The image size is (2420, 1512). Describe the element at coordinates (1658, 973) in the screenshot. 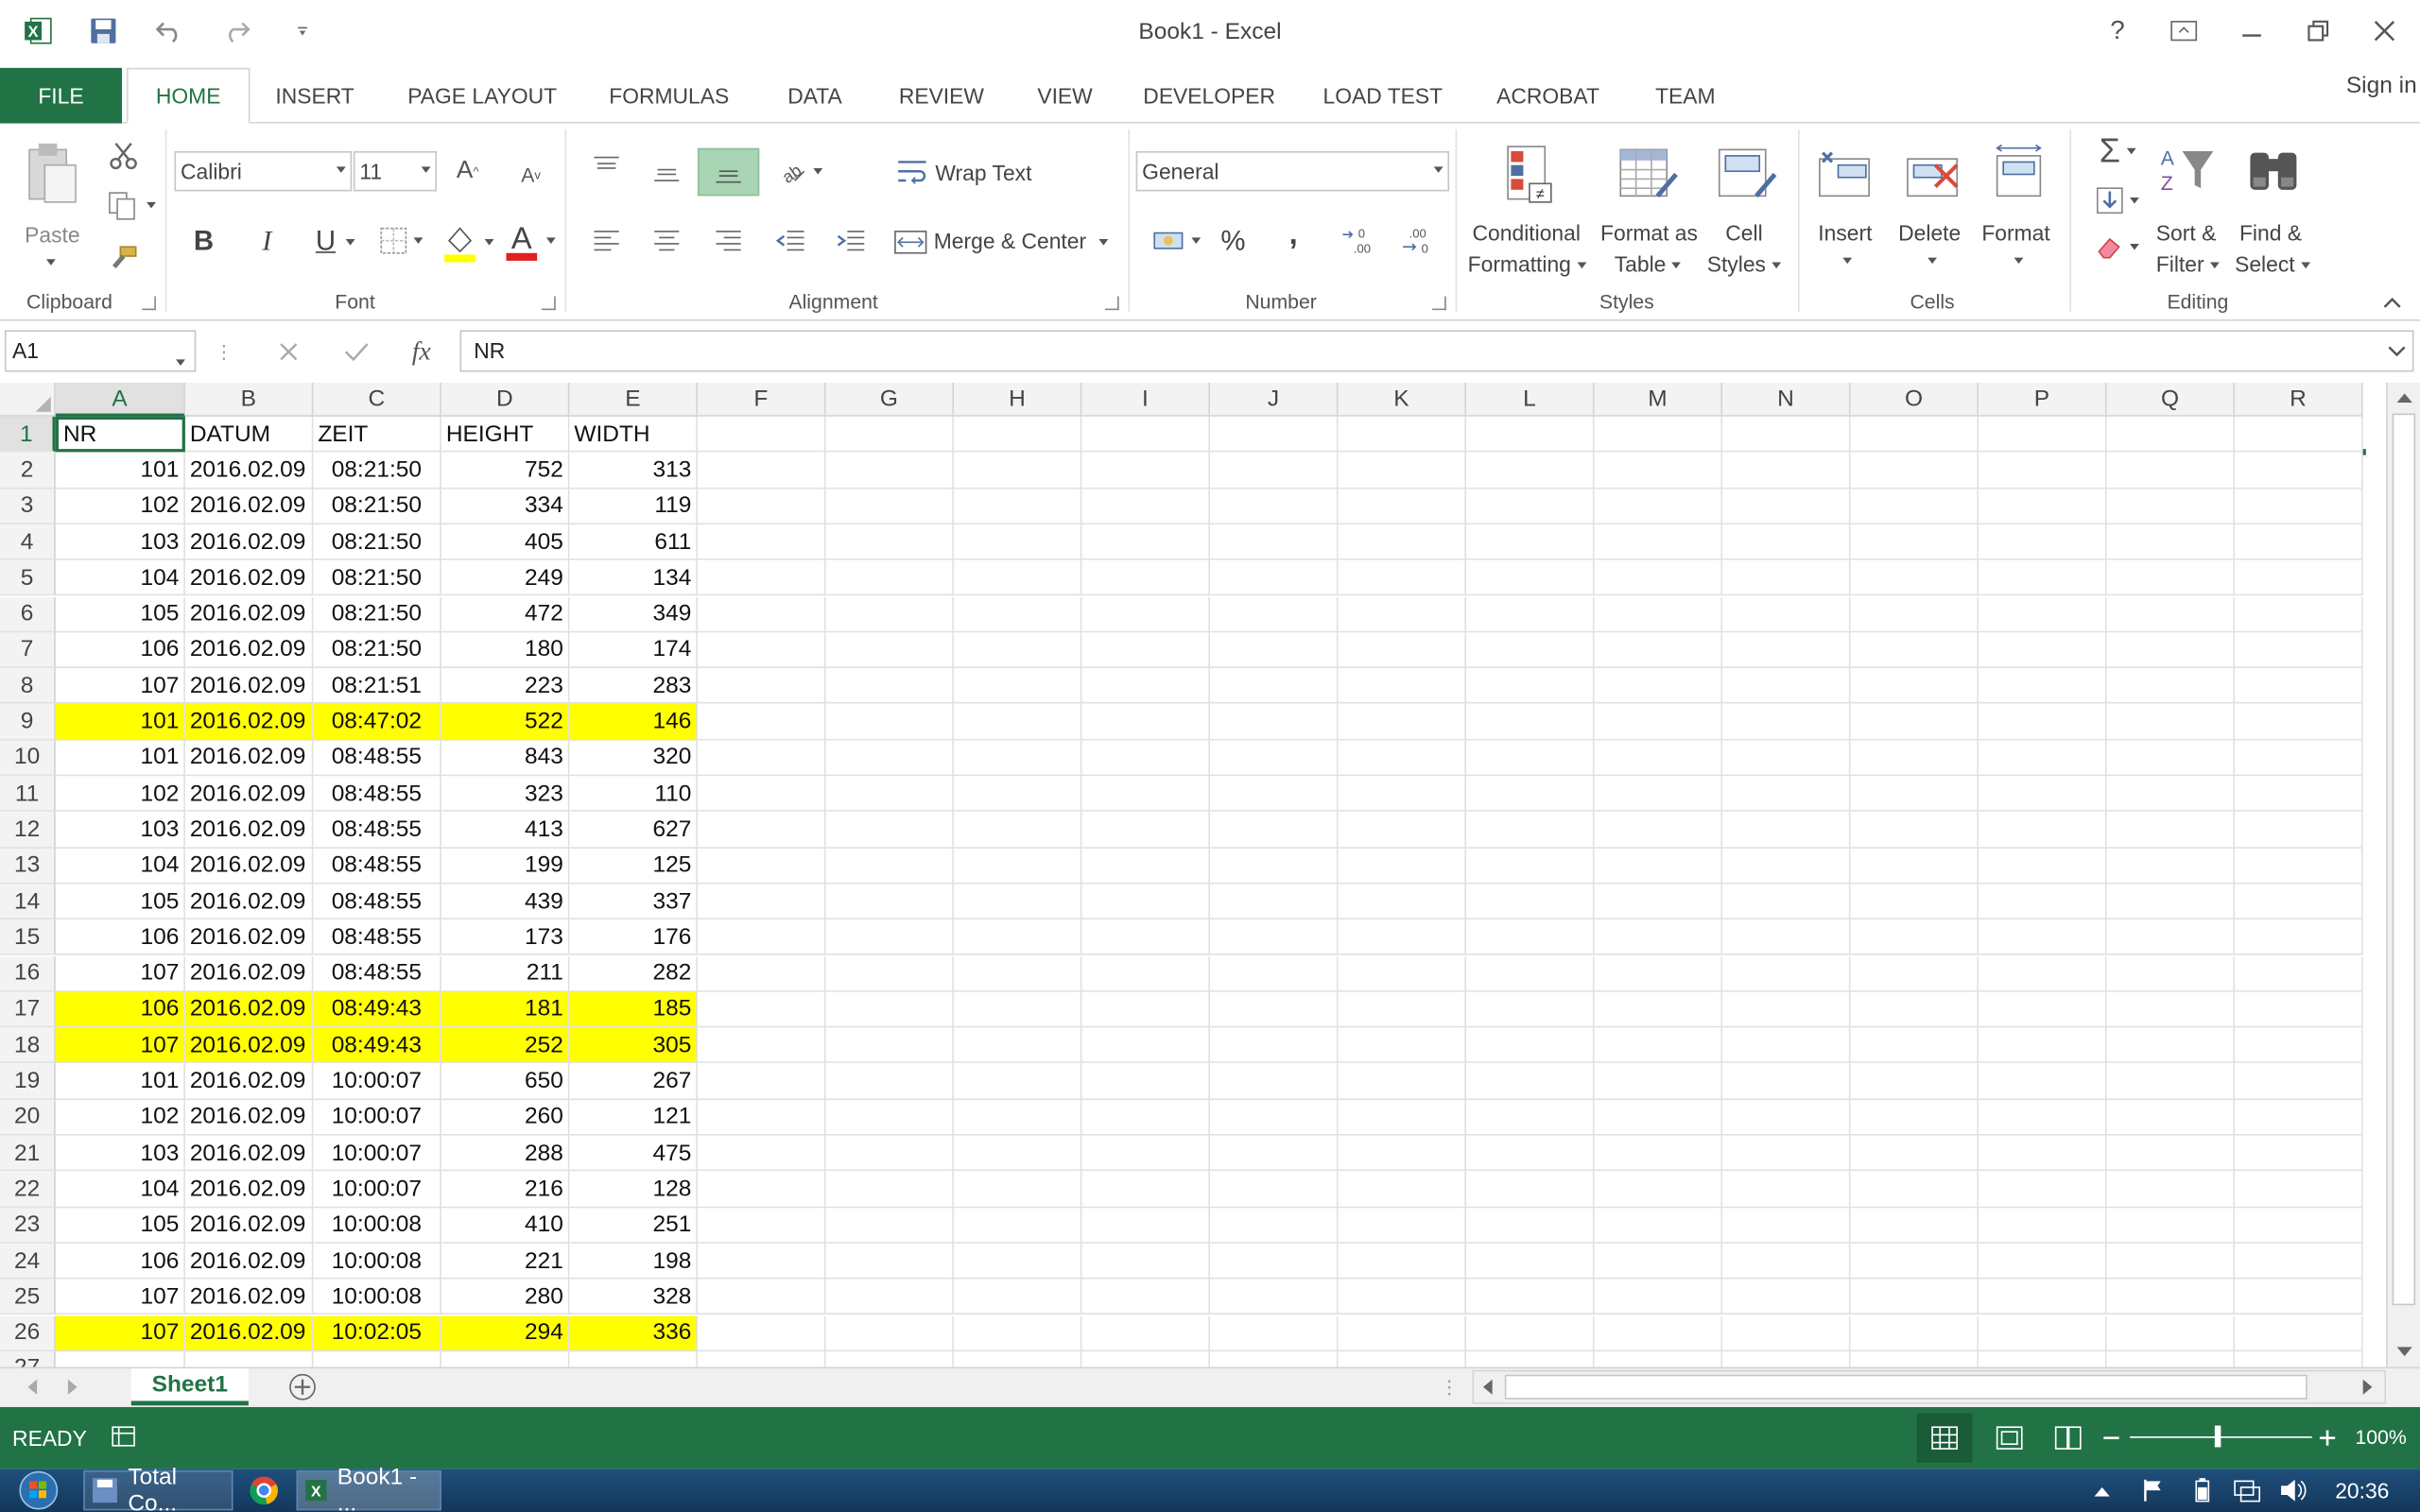

I see `cell-m16` at that location.